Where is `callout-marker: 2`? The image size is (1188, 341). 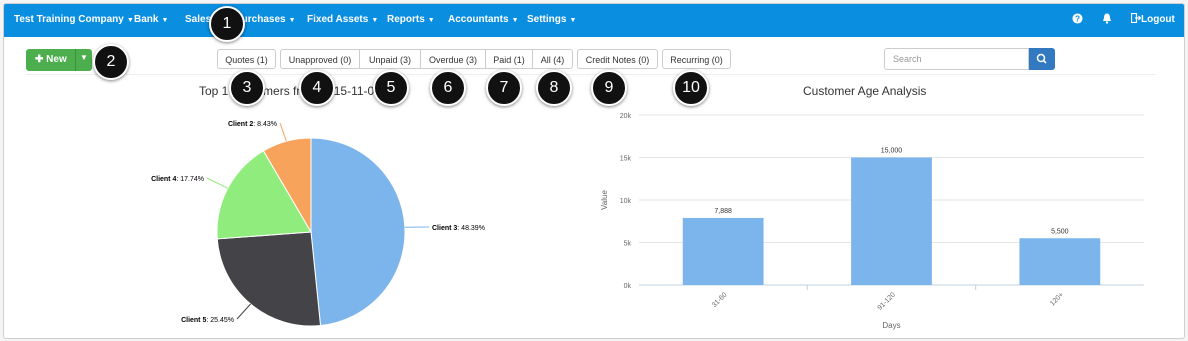
callout-marker: 2 is located at coordinates (111, 62).